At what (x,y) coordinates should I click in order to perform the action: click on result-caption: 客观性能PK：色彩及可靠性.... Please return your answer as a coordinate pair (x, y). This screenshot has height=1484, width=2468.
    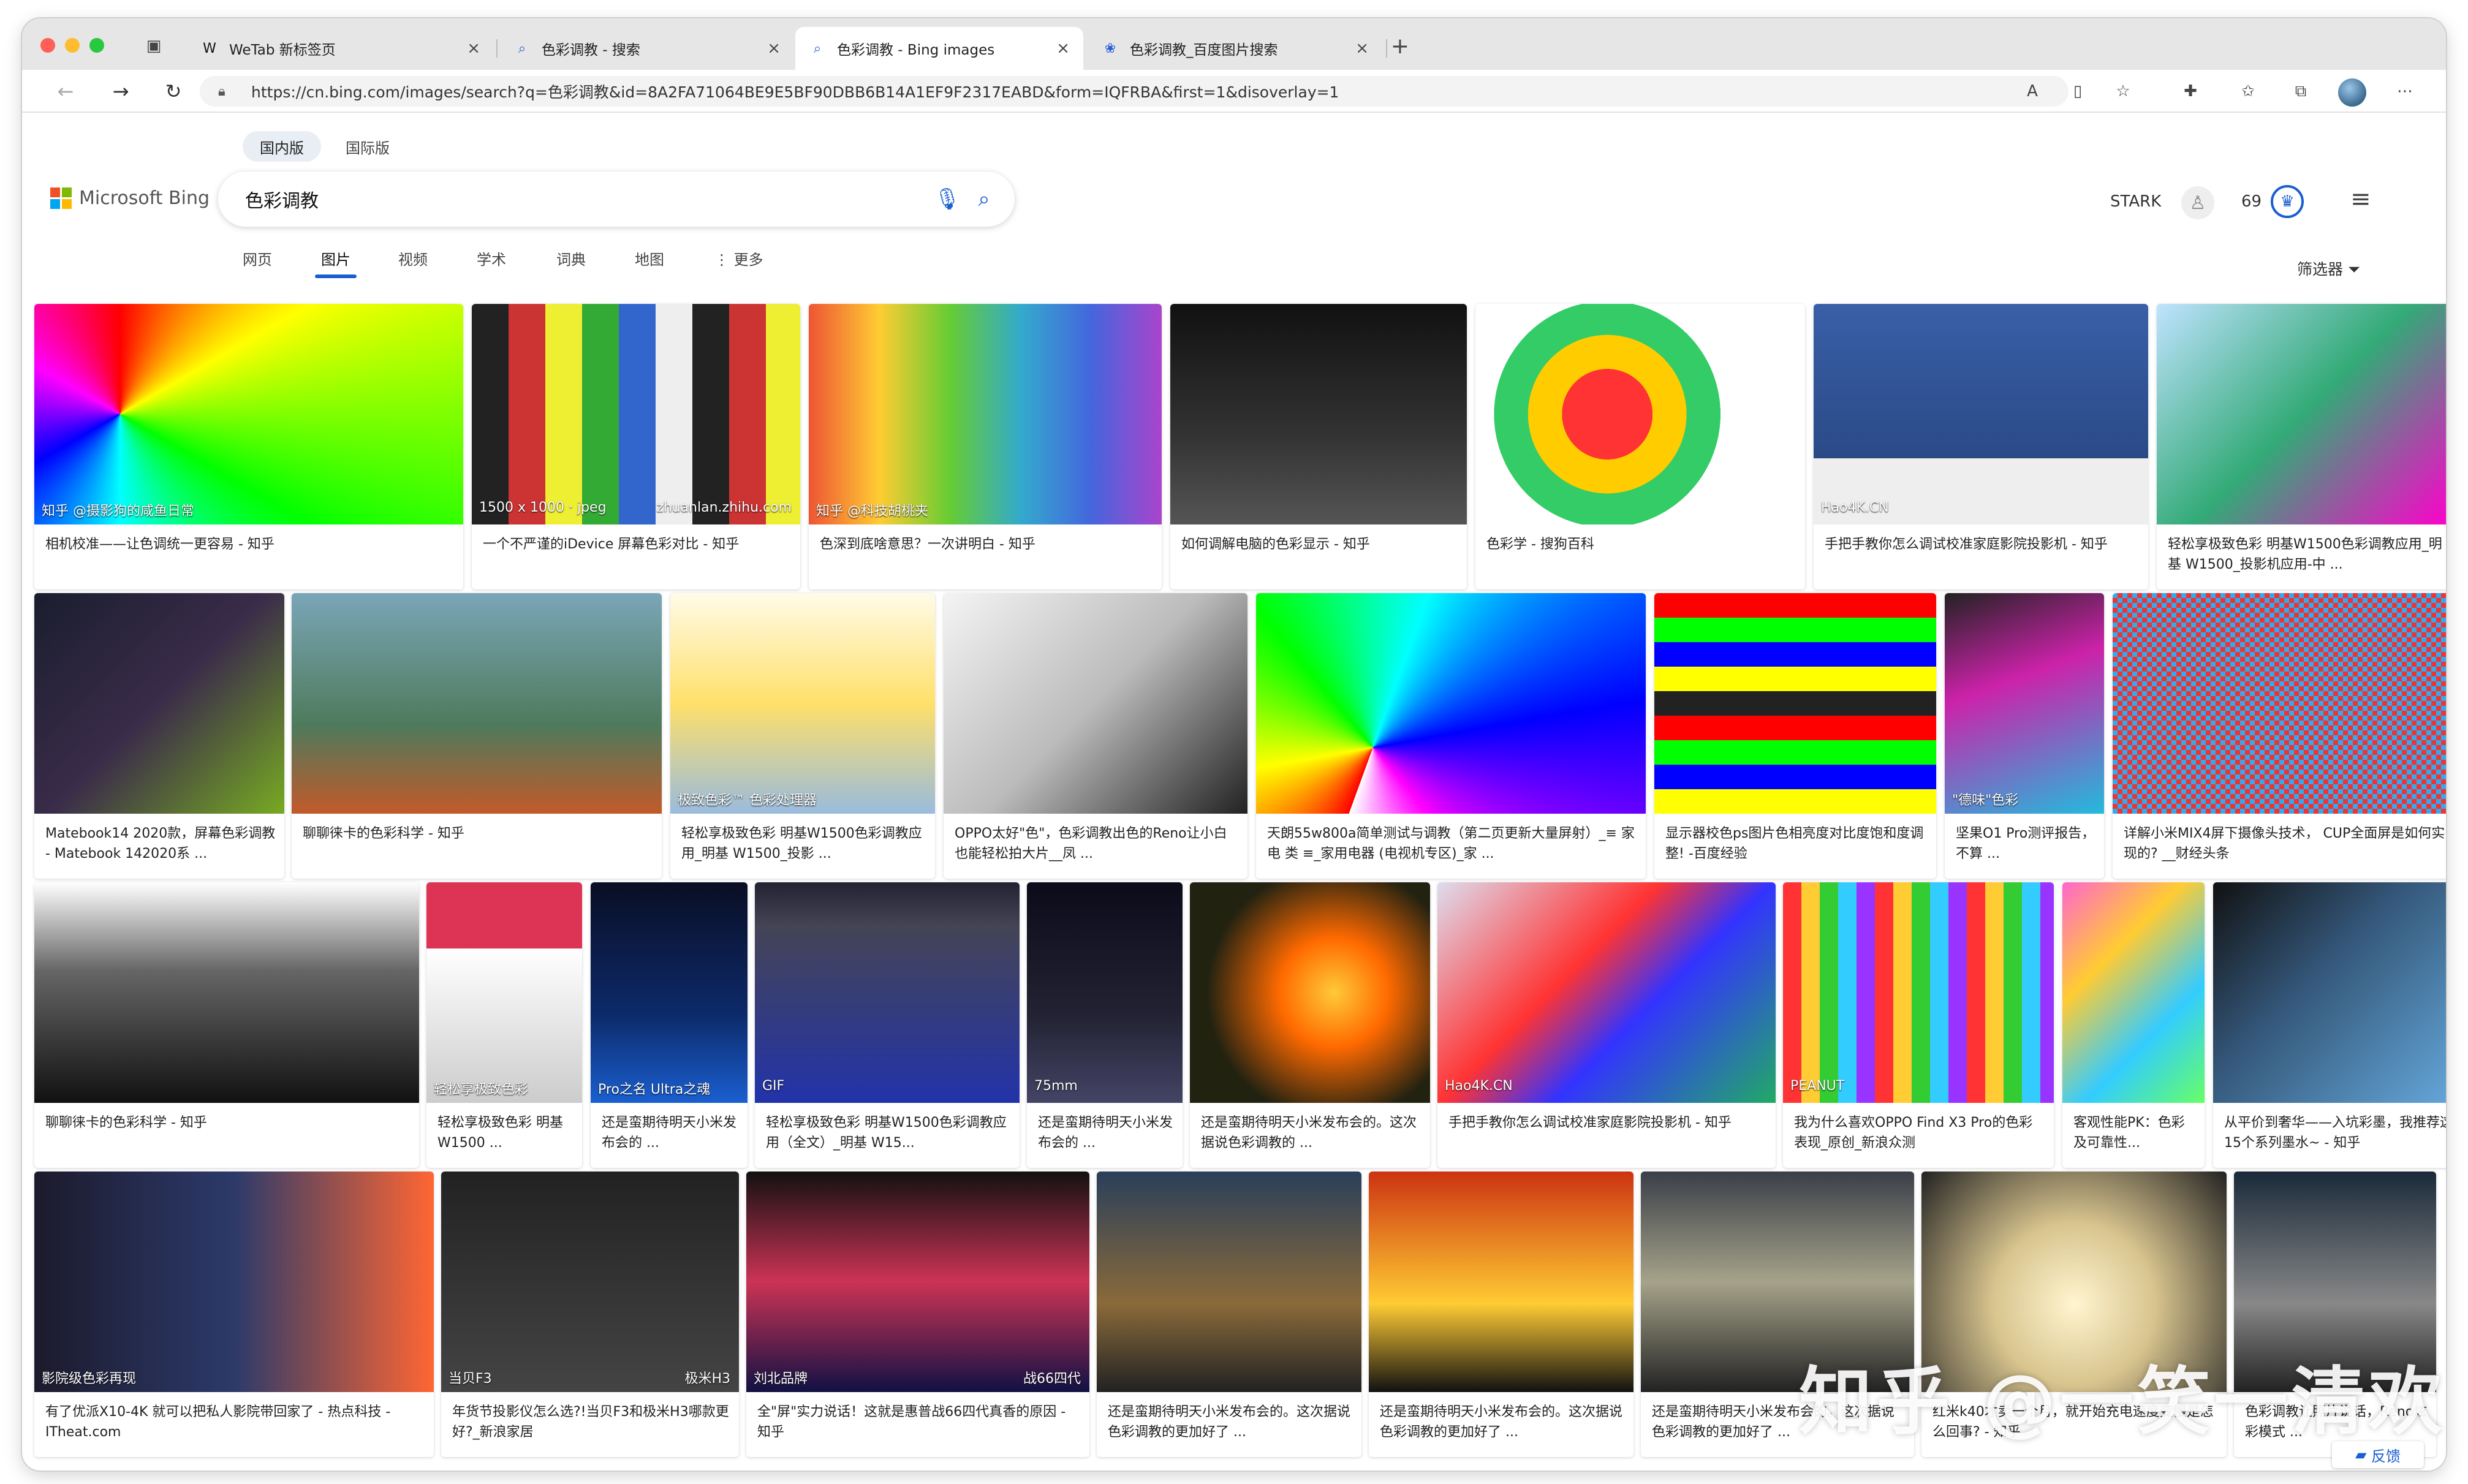
    Looking at the image, I should click on (2134, 1133).